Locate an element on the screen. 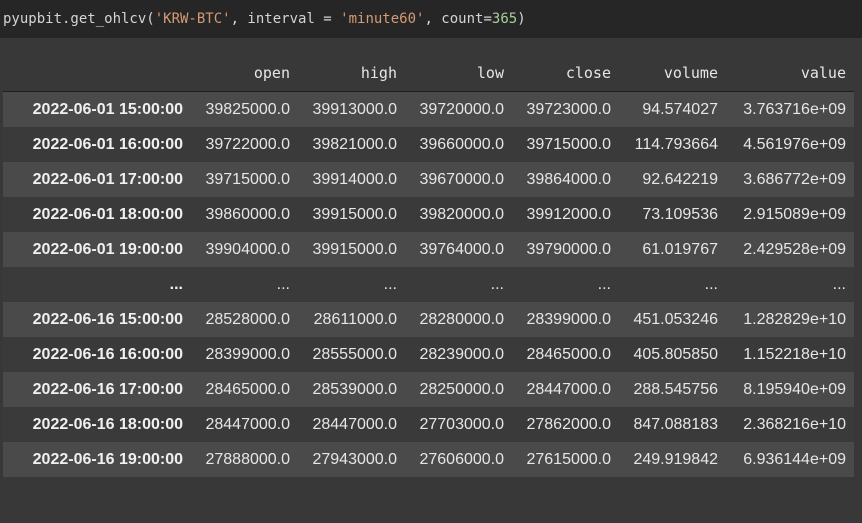 Image resolution: width=862 pixels, height=523 pixels. cell-high: 39914000.0 is located at coordinates (354, 179).